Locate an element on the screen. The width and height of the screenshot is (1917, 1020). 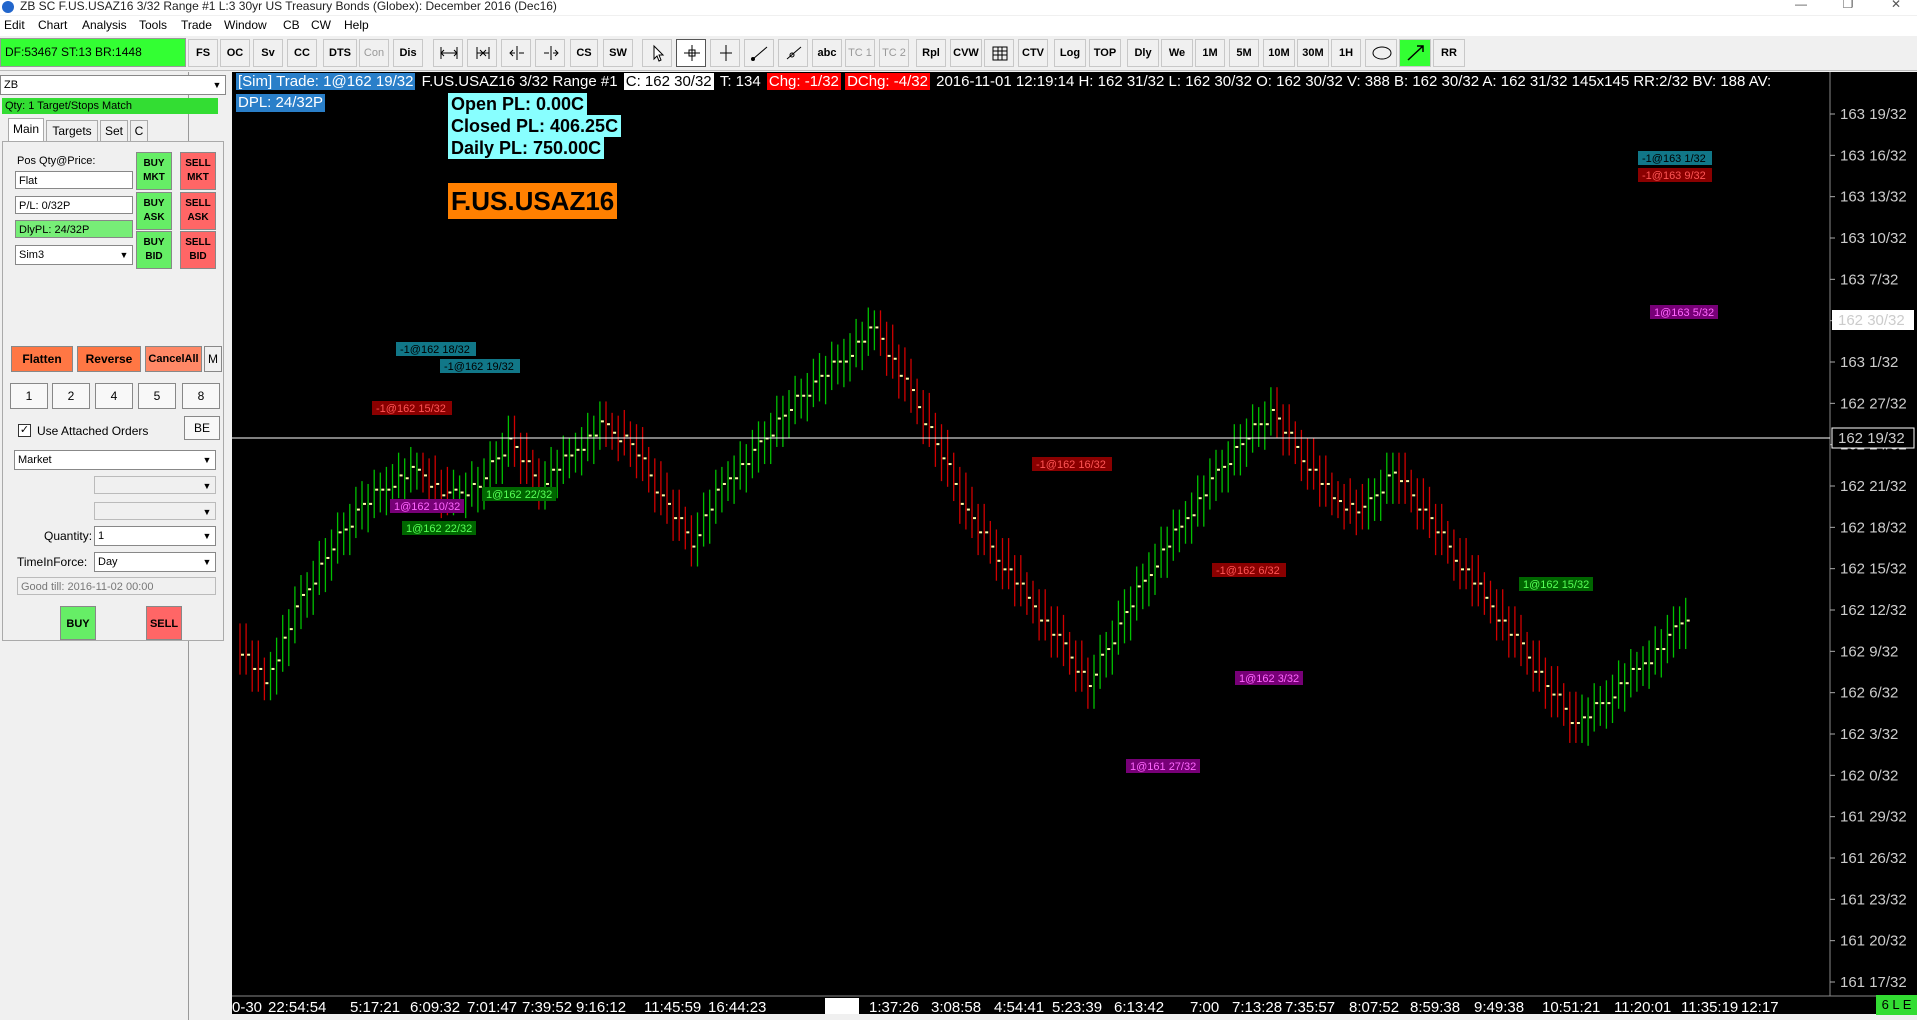
qty-5-button: 5 is located at coordinates (157, 396).